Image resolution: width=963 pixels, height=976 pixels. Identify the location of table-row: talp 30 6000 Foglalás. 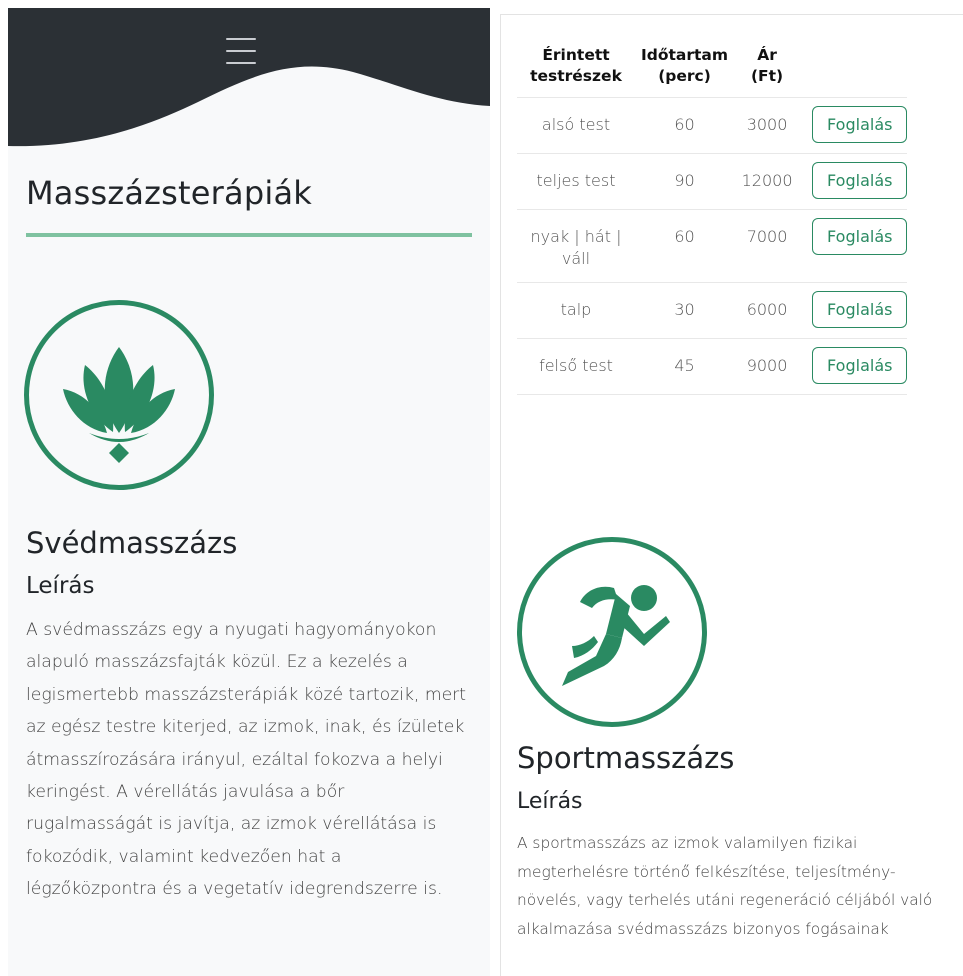
(712, 310).